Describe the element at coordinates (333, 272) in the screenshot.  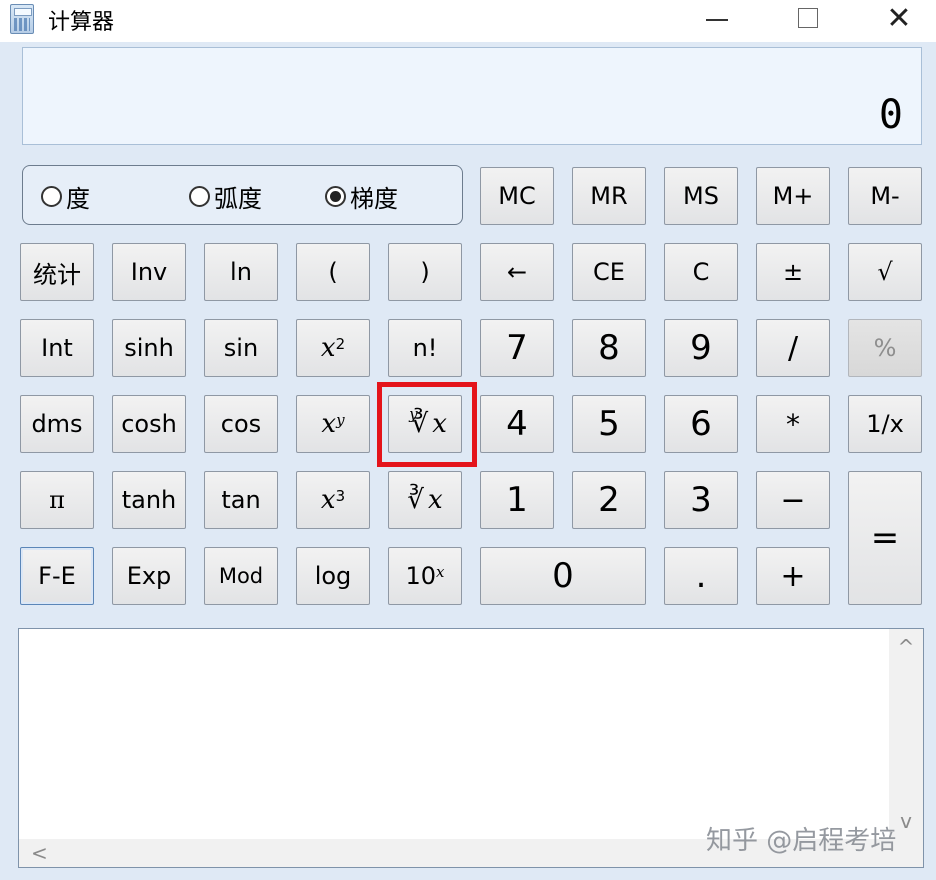
I see `left-paren-button: (` at that location.